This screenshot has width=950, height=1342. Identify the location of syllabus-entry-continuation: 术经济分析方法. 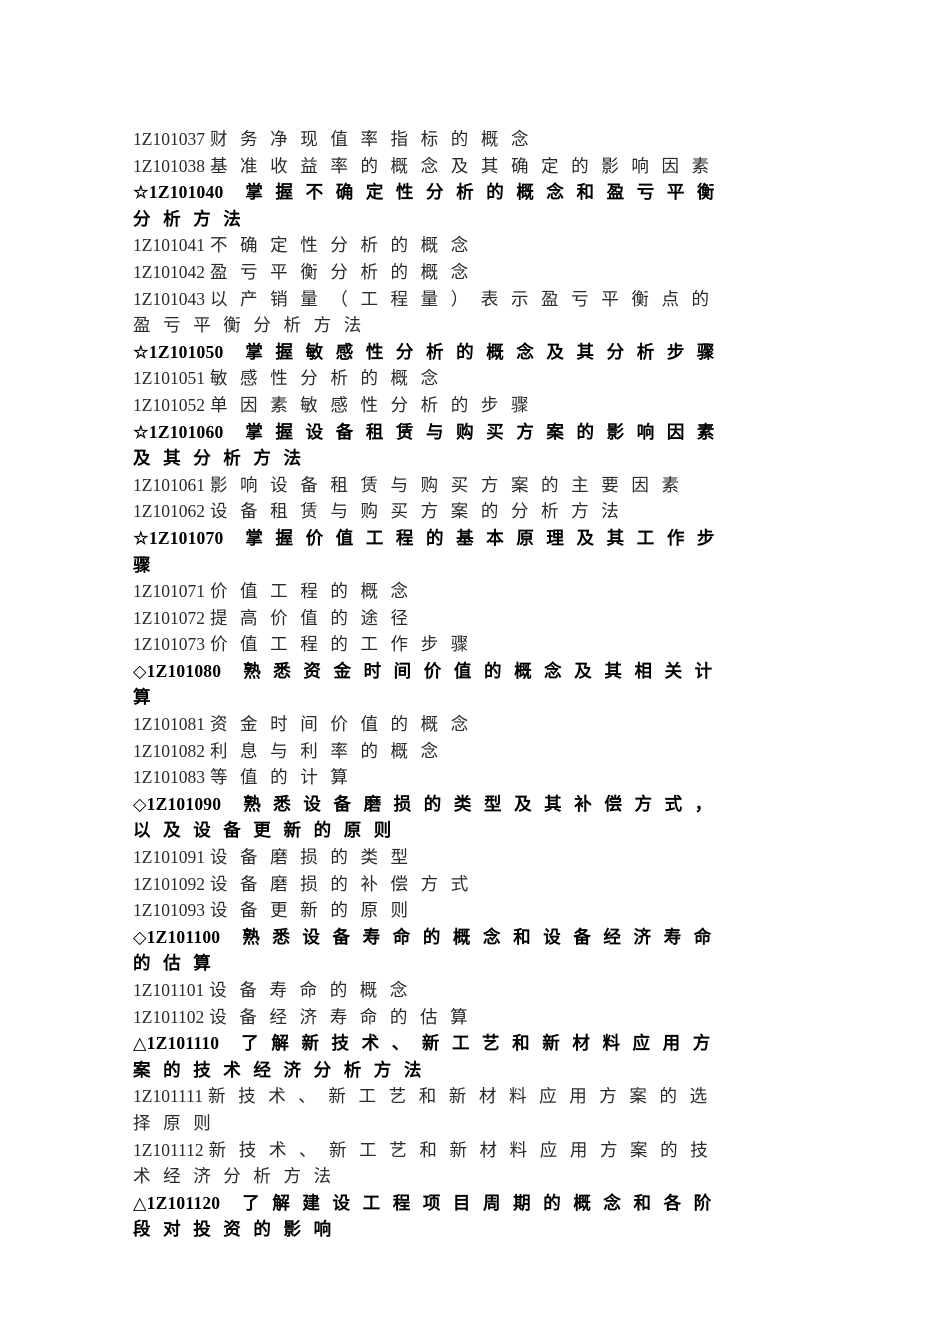
(475, 1176).